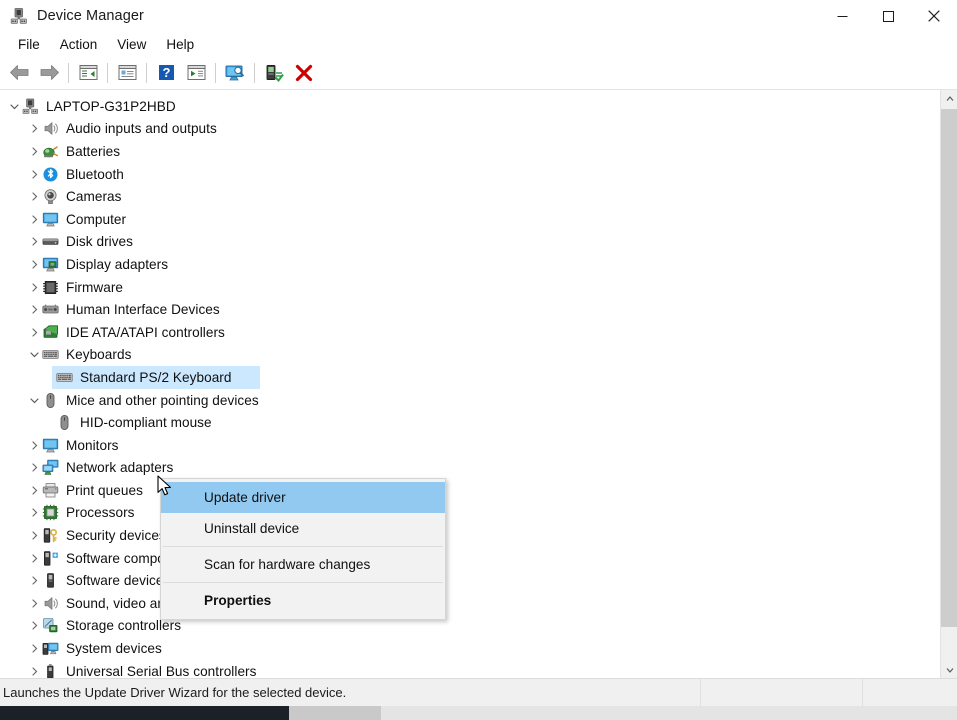 Image resolution: width=957 pixels, height=720 pixels. I want to click on vertical-scrollbar, so click(948, 384).